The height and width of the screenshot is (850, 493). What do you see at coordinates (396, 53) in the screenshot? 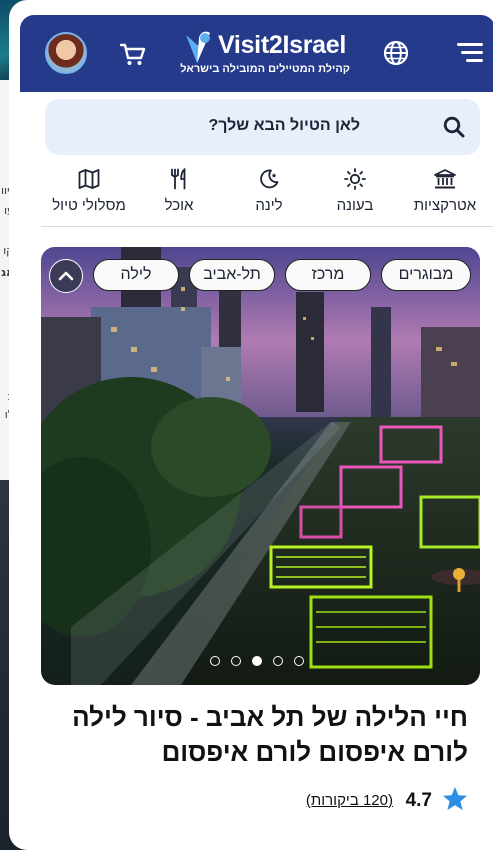
I see `globe-icon` at bounding box center [396, 53].